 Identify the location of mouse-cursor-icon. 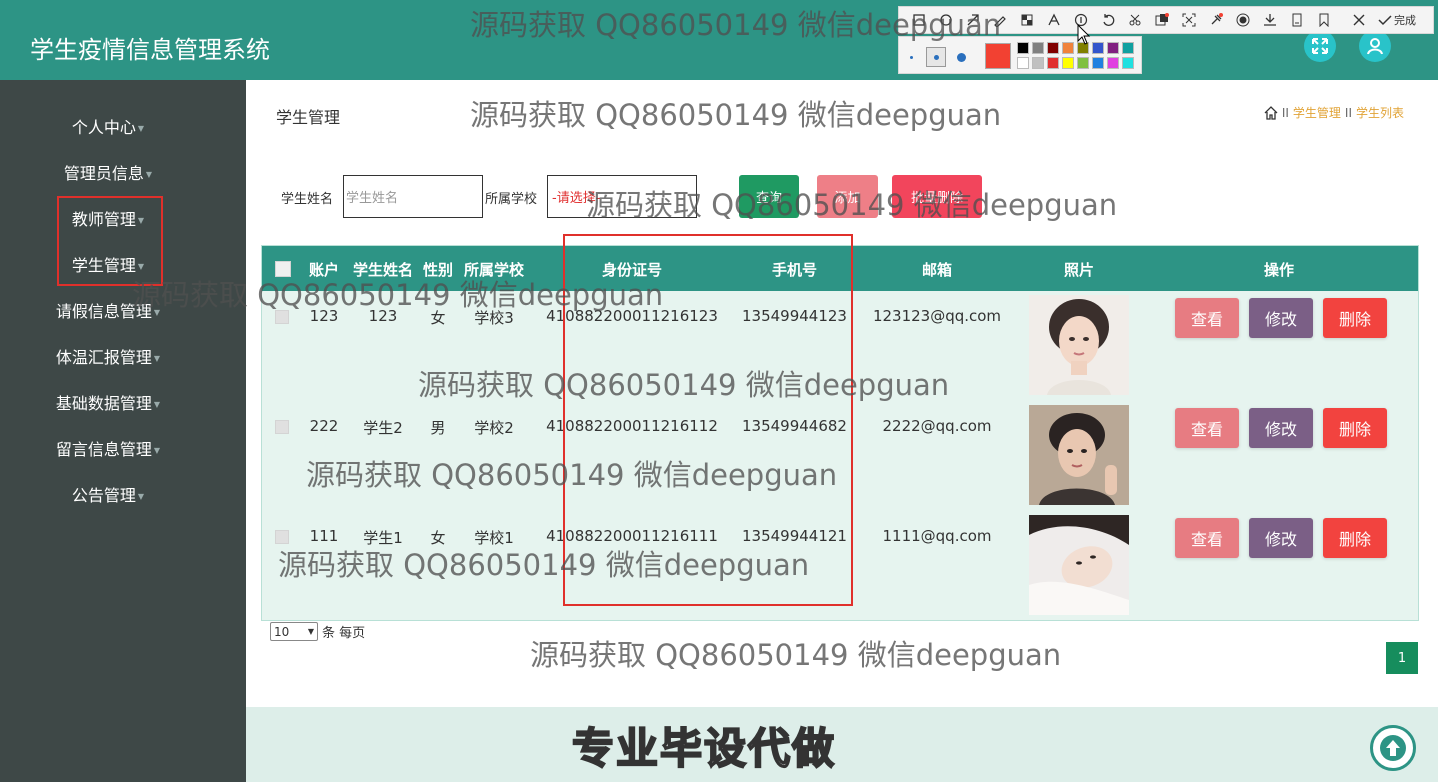
(1084, 34).